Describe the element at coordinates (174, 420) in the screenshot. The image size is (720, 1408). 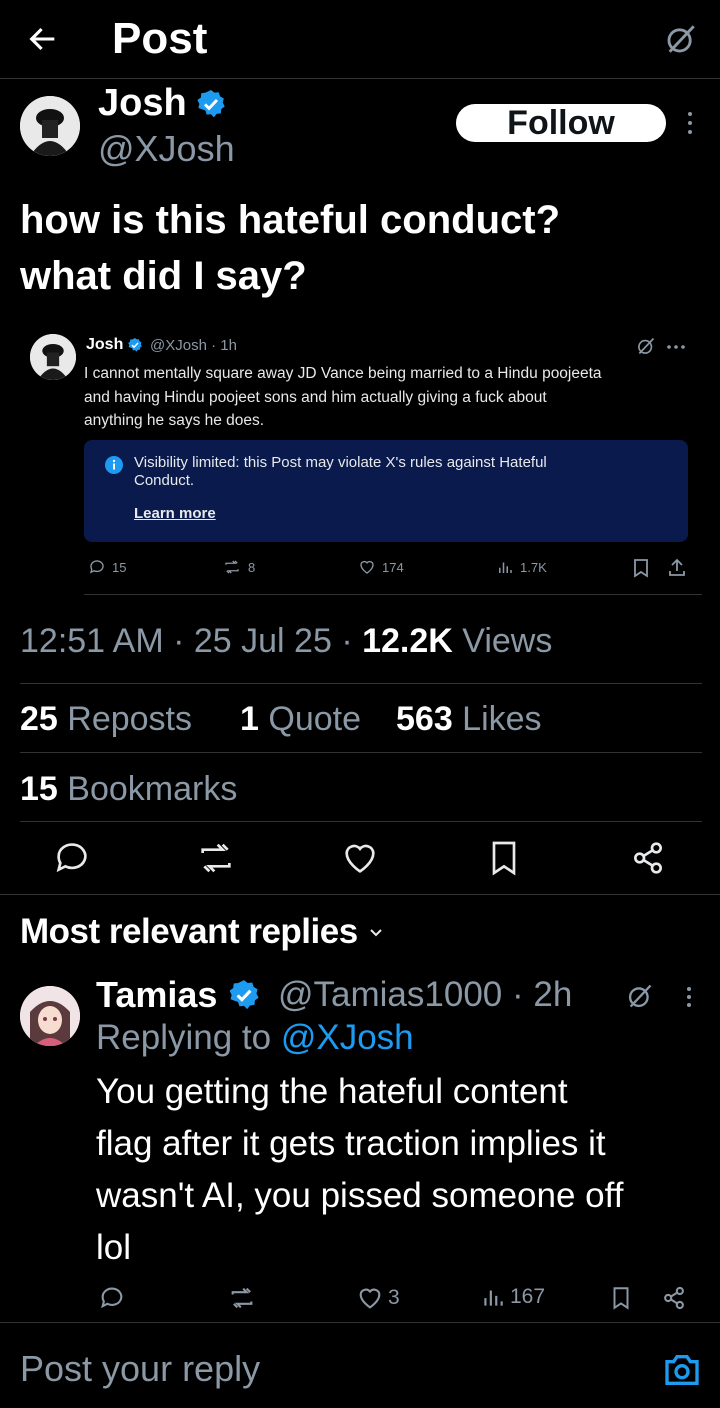
I see `embedded-text-line: anything he says he does.` at that location.